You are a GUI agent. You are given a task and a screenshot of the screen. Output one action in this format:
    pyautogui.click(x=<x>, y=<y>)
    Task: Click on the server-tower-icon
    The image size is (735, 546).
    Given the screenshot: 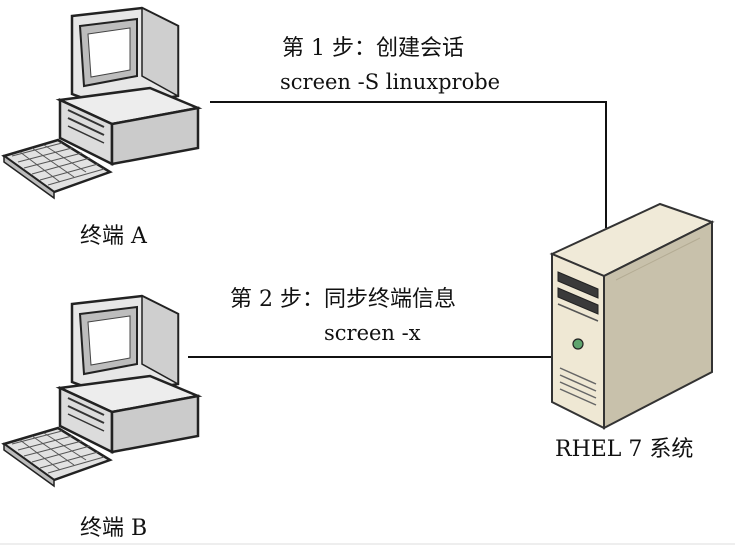 What is the action you would take?
    pyautogui.click(x=632, y=316)
    